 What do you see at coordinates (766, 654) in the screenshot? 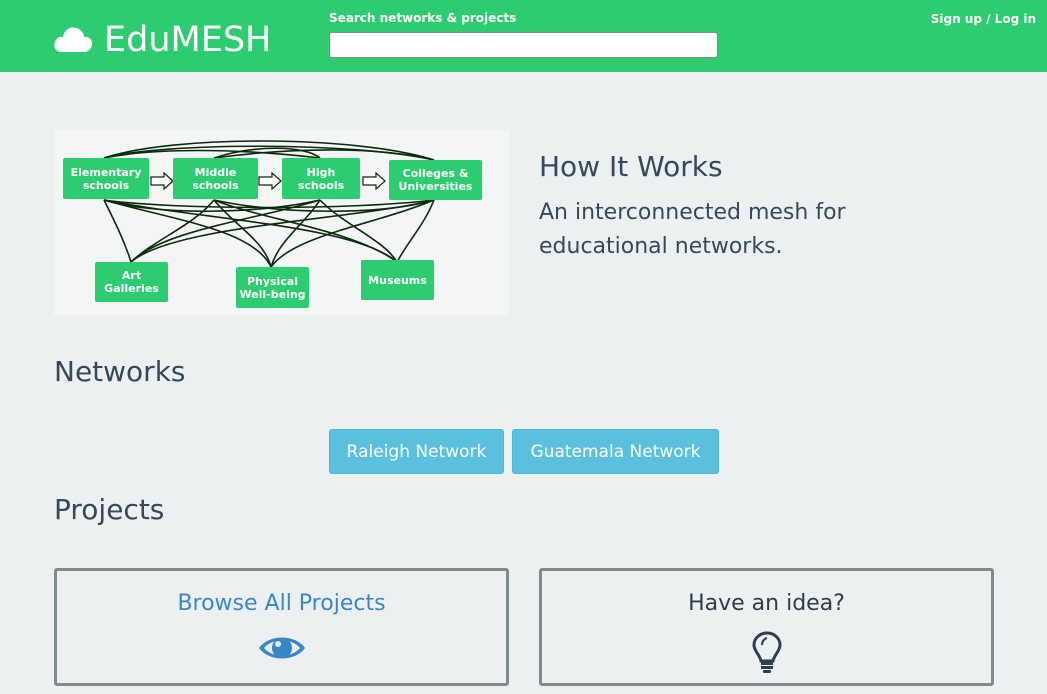
I see `lightbulb-icon` at bounding box center [766, 654].